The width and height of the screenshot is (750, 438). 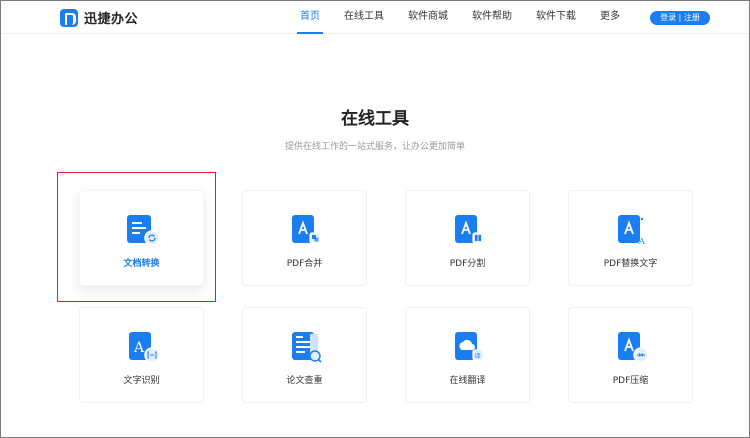 I want to click on tool-label: 文档转换, so click(x=141, y=264).